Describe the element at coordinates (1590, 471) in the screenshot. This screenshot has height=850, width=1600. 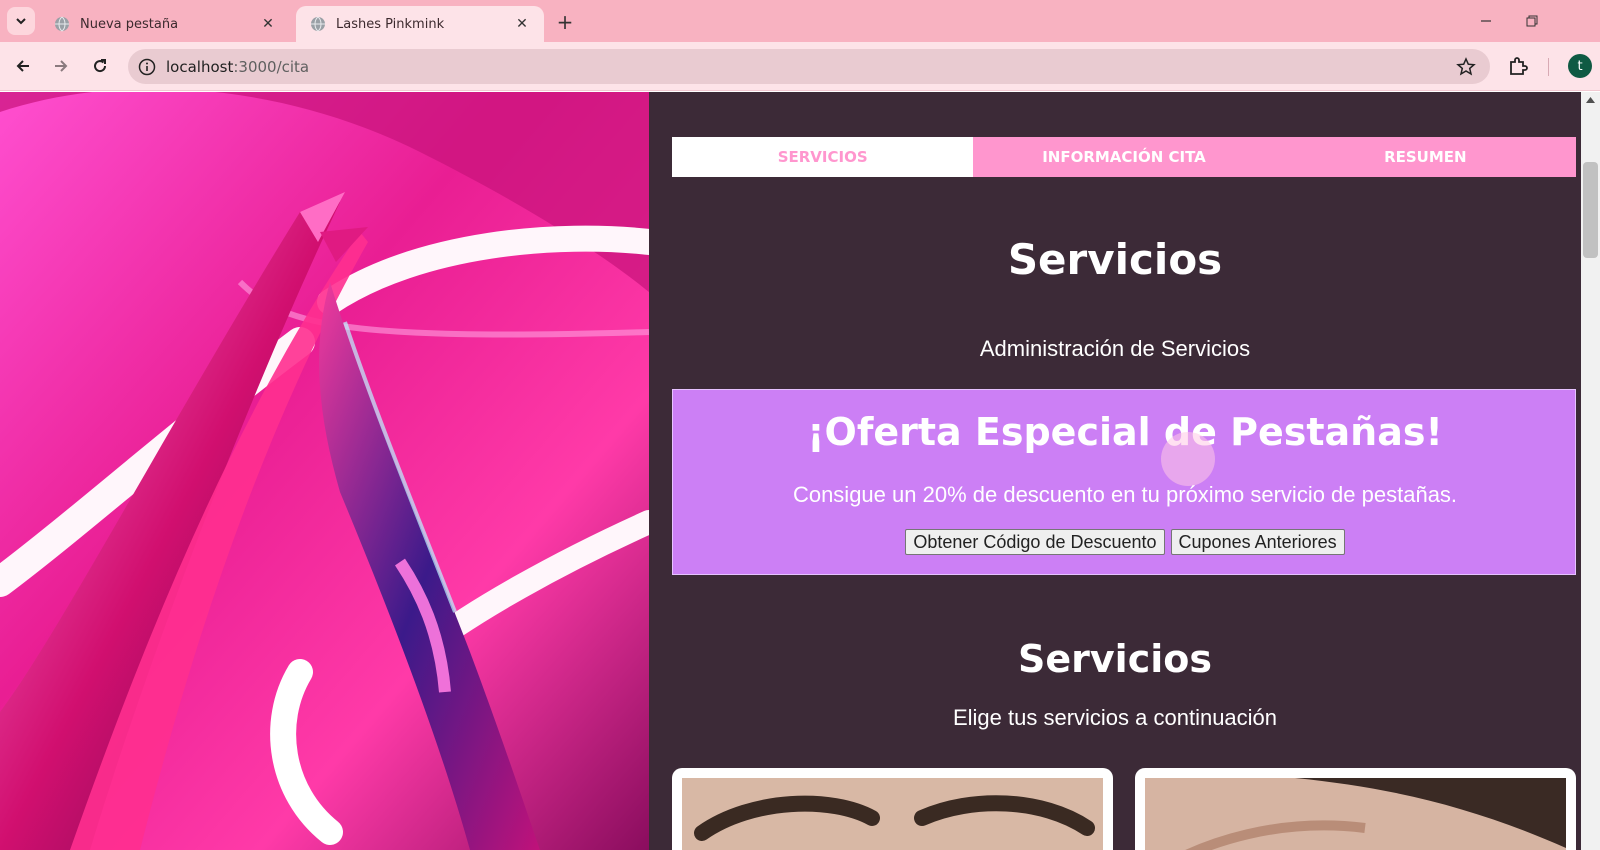
I see `page-scrollbar` at that location.